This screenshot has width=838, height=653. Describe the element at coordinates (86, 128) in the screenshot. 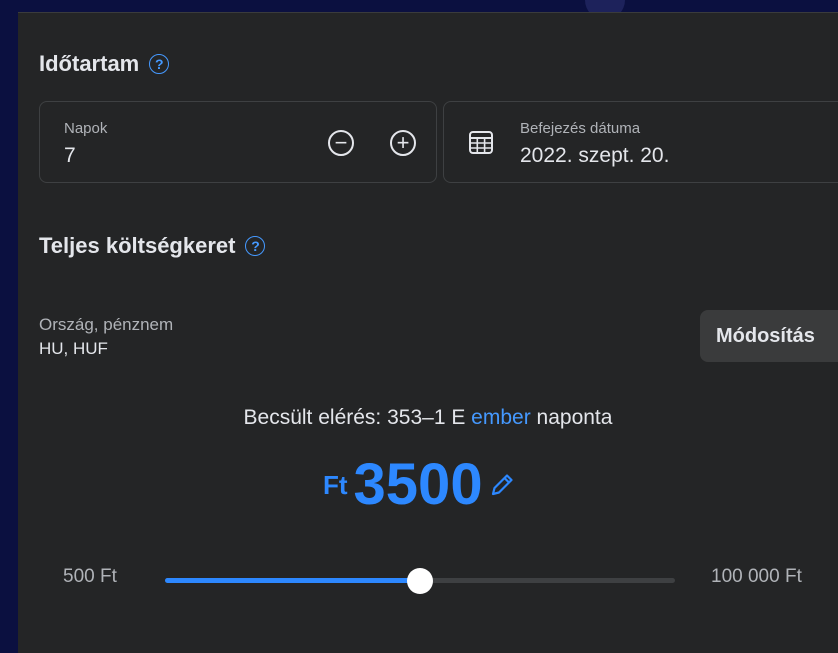

I see `days-label: Napok` at that location.